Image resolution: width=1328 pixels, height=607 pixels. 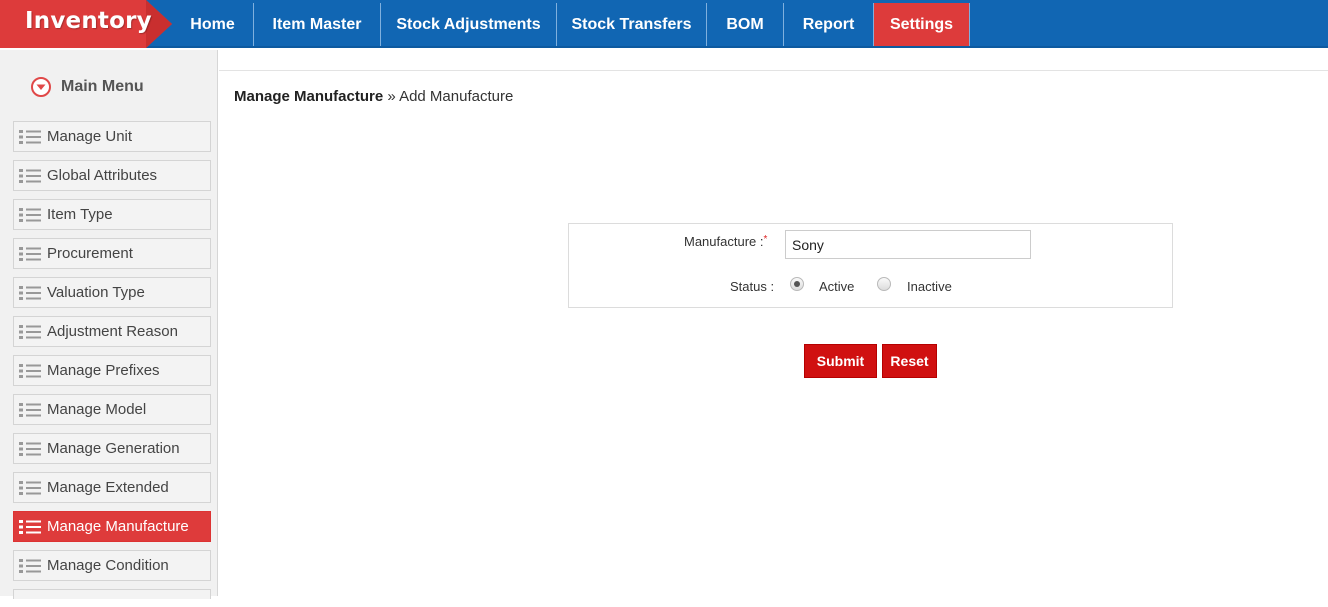 I want to click on sidebar-item-label: Manage Unit, so click(x=90, y=136).